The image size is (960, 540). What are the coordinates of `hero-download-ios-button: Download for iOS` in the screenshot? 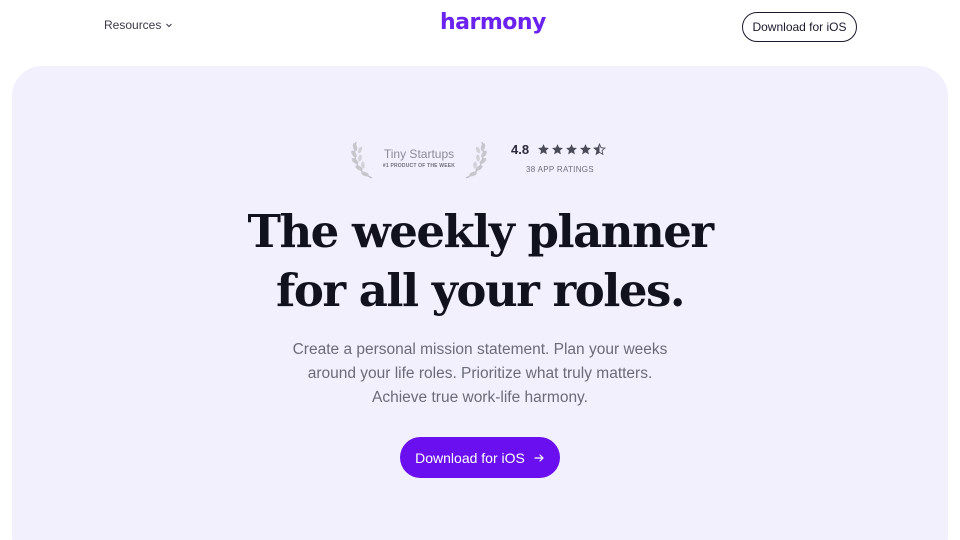 It's located at (480, 457).